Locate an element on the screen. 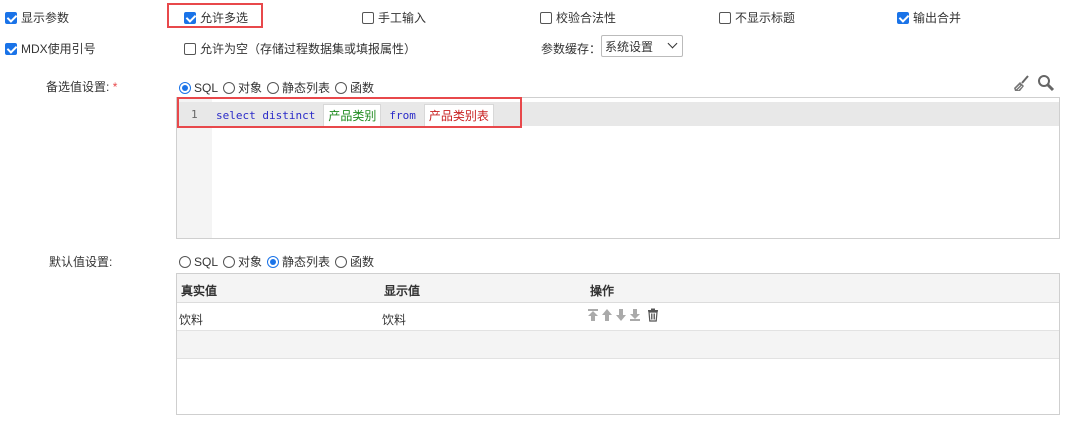 This screenshot has height=421, width=1065. default-label: 默认值设置: is located at coordinates (81, 262).